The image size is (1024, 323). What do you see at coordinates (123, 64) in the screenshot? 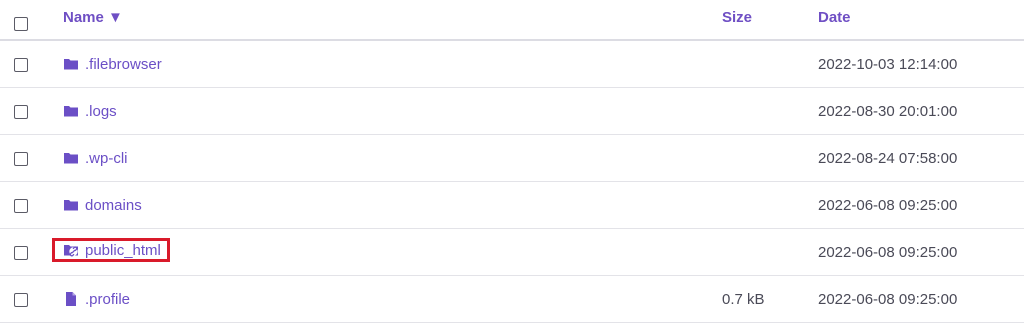
I see `file-name-label: .filebrowser` at bounding box center [123, 64].